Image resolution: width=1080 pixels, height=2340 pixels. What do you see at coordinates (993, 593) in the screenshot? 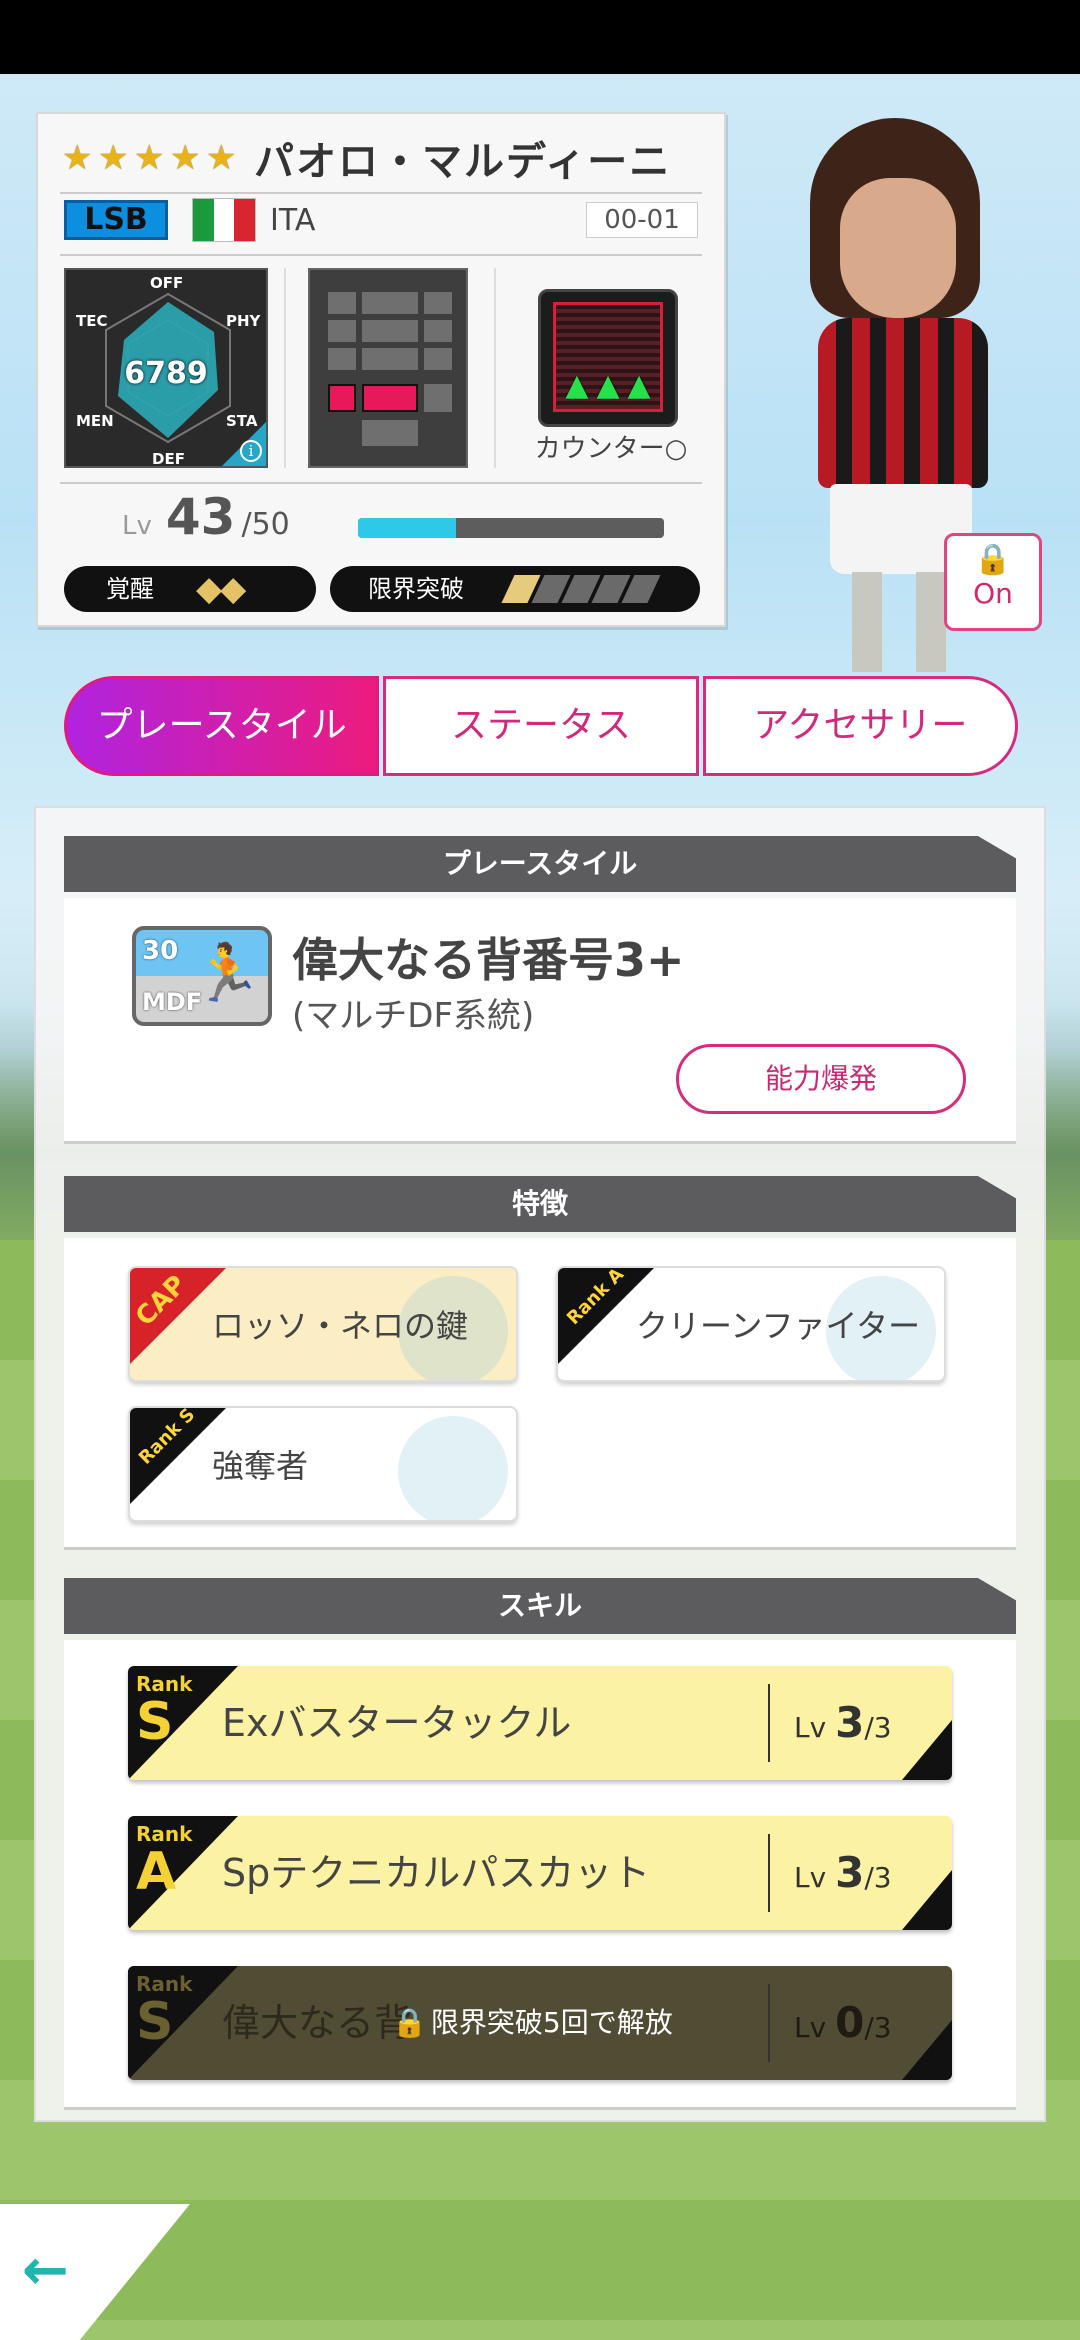
I see `lock-toggle-label: On` at bounding box center [993, 593].